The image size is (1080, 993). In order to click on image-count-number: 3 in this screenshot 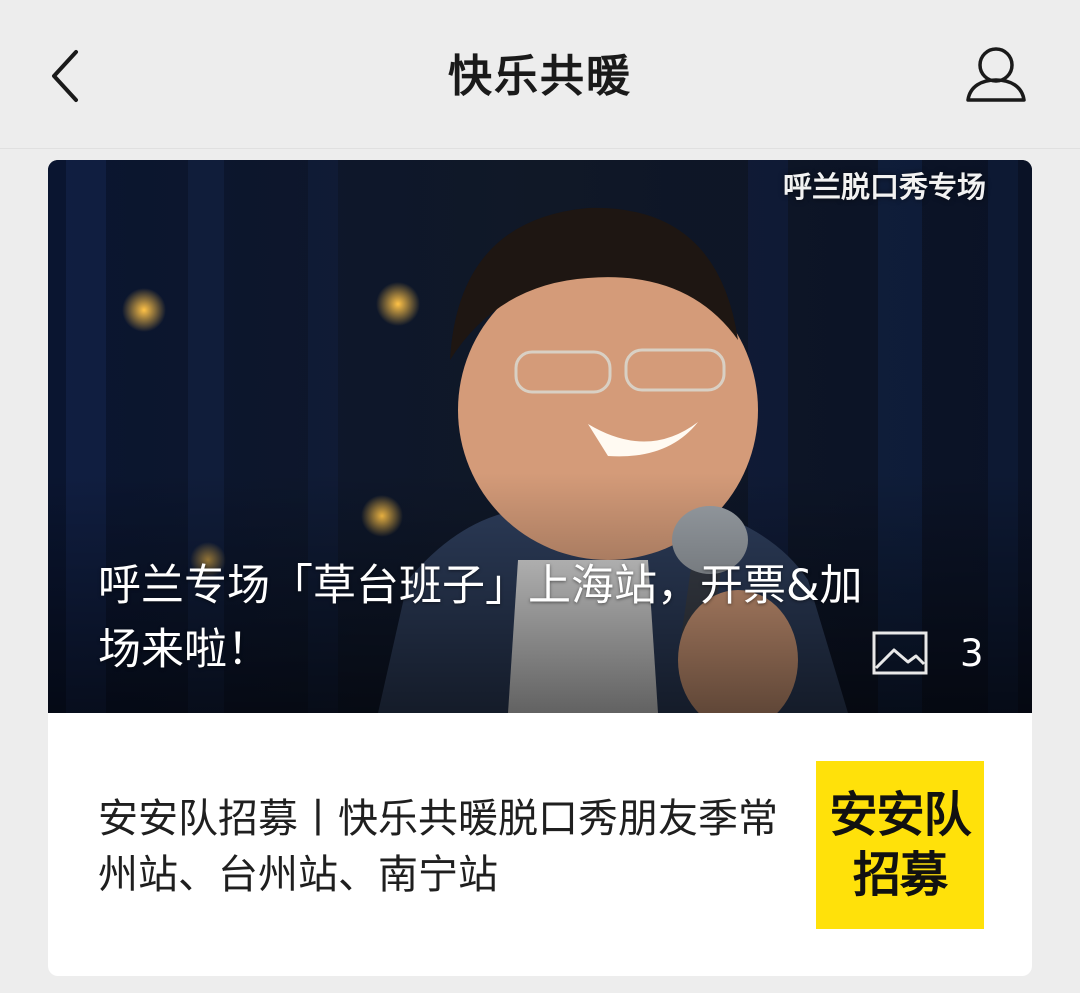, I will do `click(972, 653)`.